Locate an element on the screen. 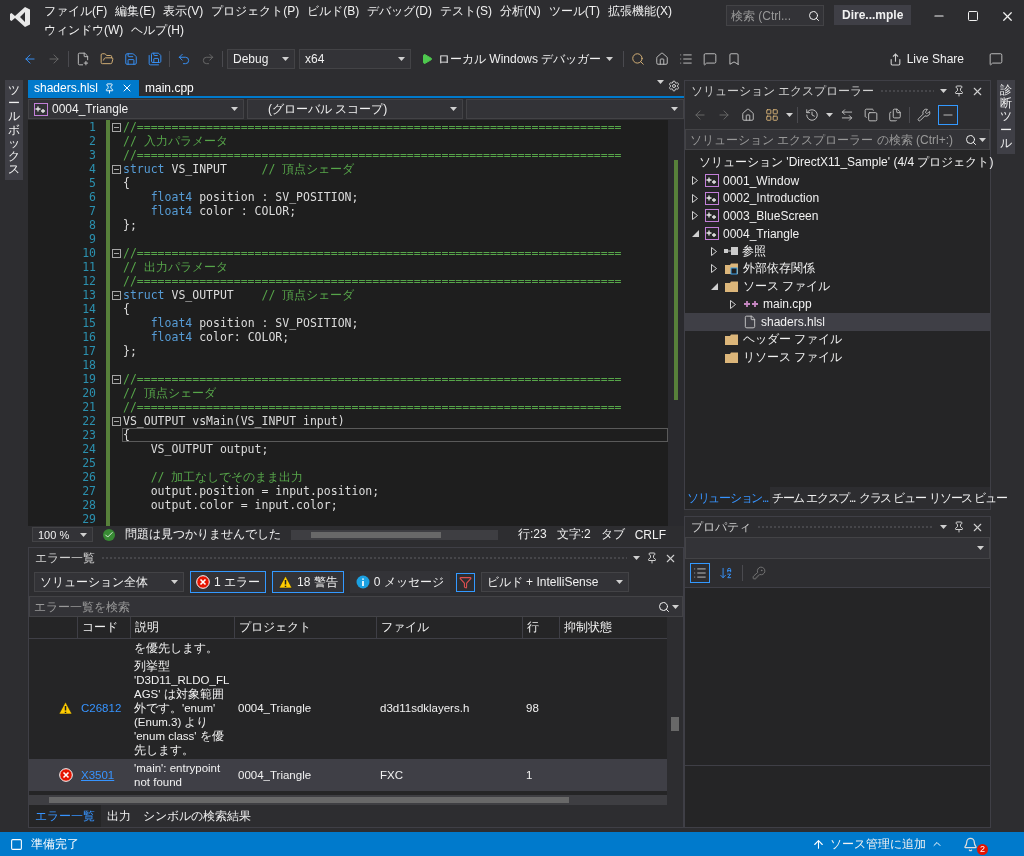 The height and width of the screenshot is (856, 1024). categorized-button is located at coordinates (700, 573).